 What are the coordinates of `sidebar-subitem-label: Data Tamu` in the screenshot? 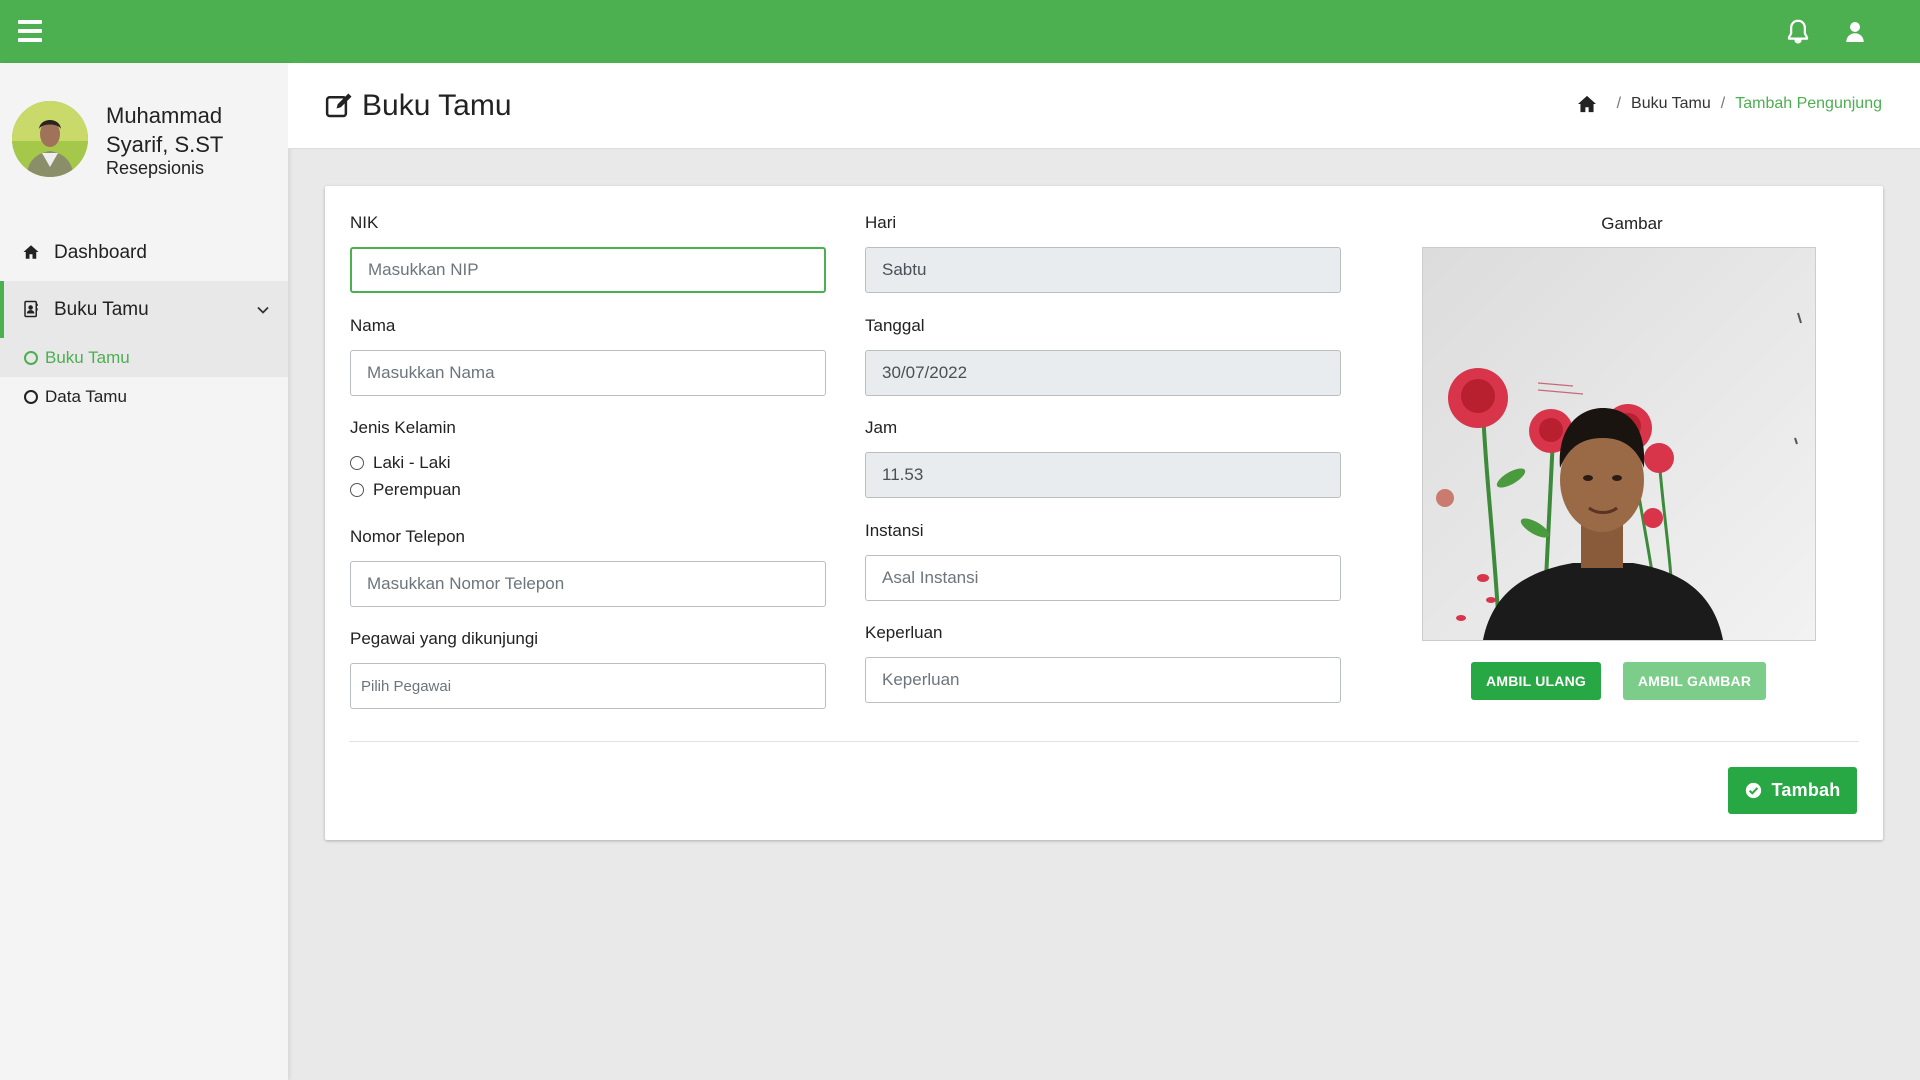 It's located at (86, 396).